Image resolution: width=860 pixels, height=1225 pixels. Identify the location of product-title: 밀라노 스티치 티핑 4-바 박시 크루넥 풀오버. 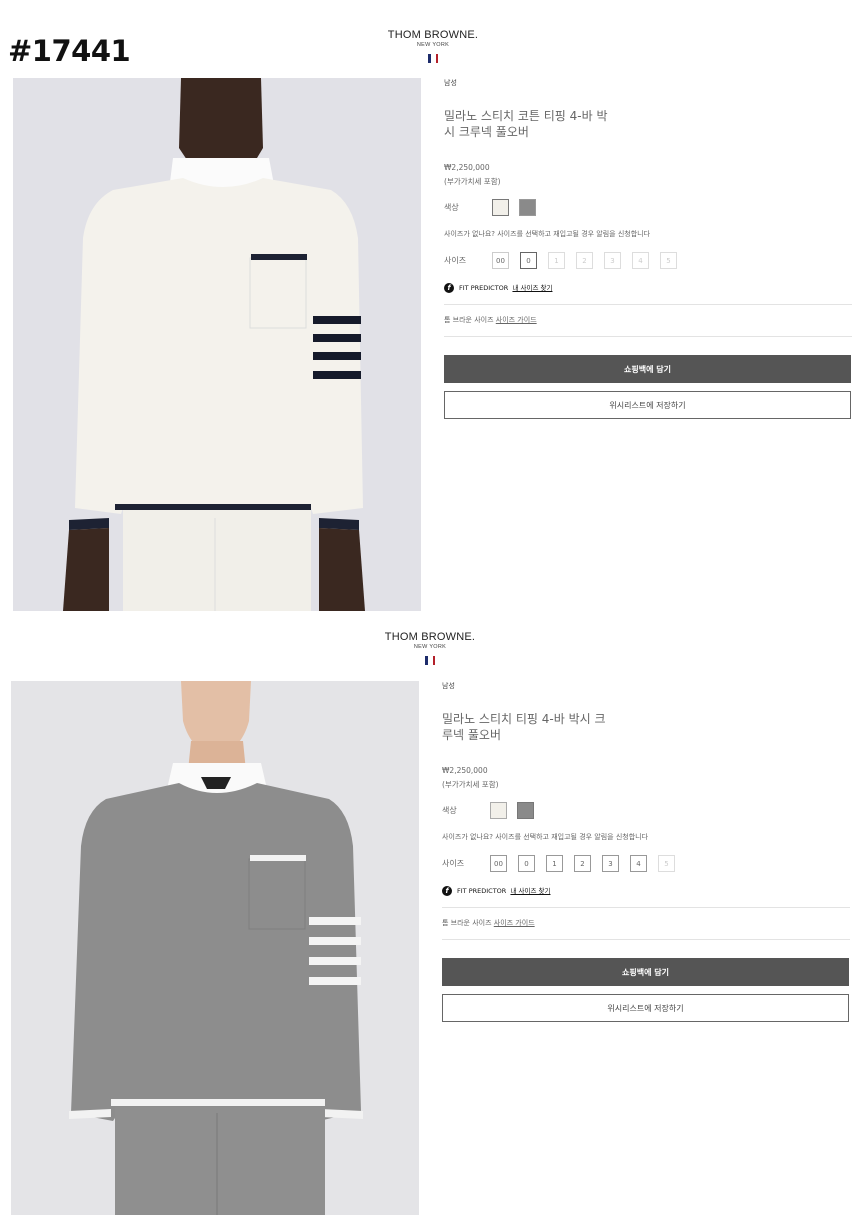
(524, 727).